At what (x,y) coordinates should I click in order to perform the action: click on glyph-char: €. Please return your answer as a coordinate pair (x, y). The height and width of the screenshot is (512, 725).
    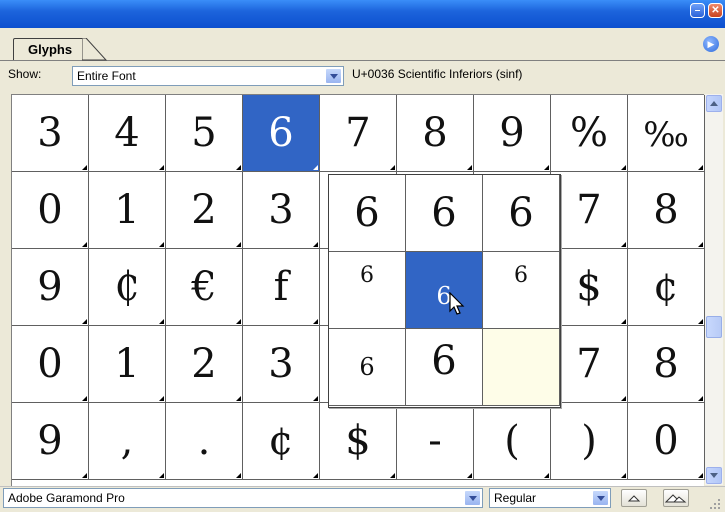
    Looking at the image, I should click on (204, 287).